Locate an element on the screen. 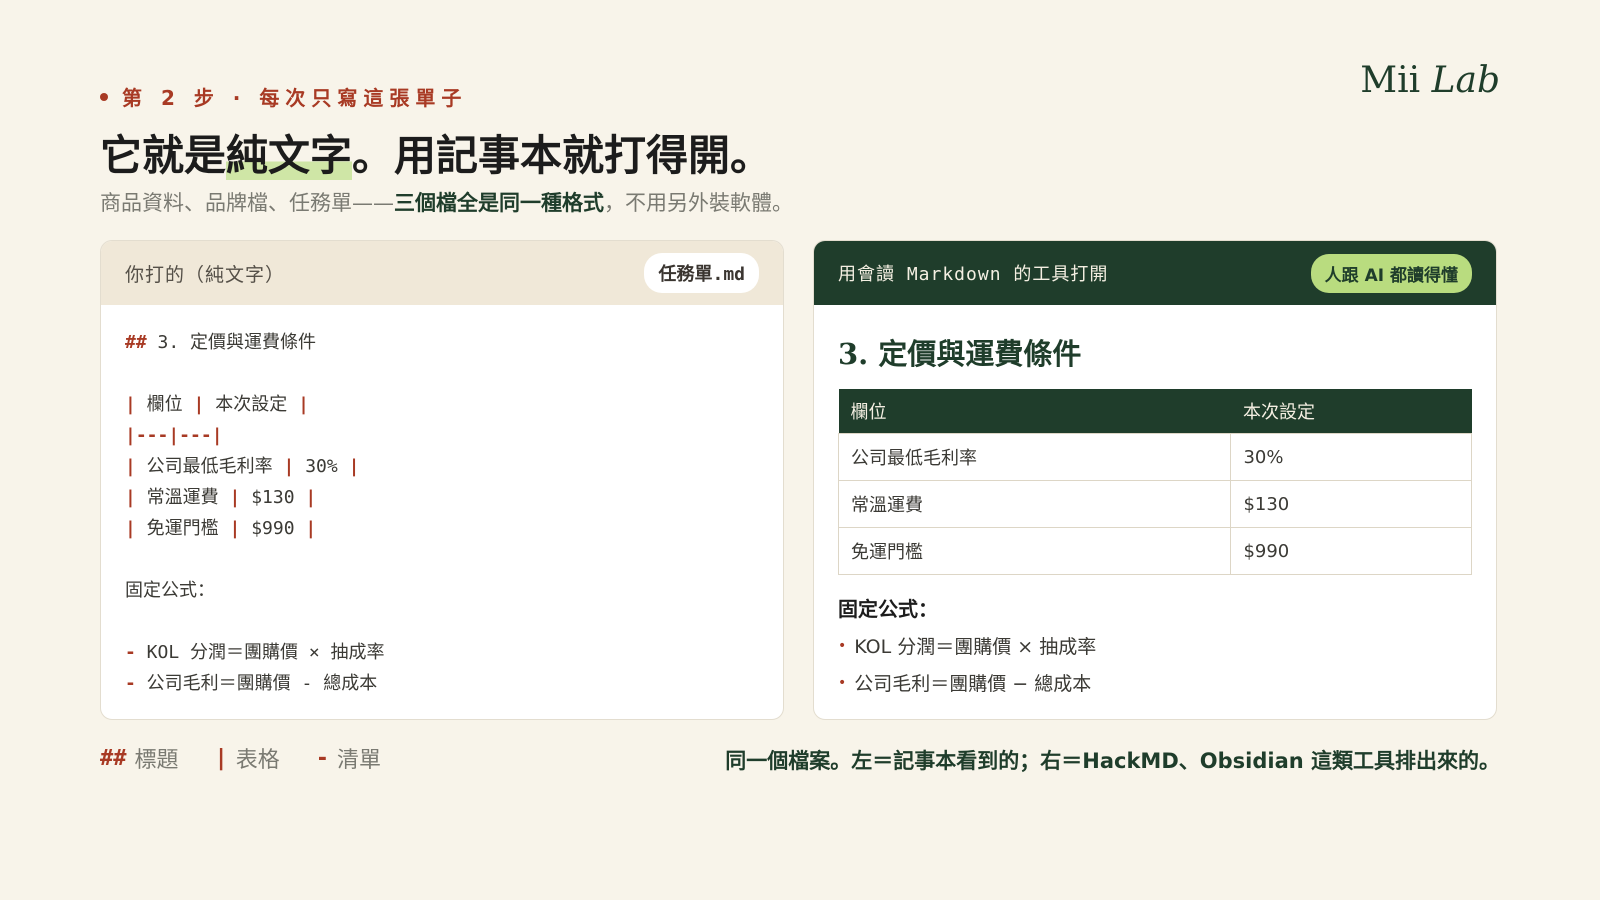  rendered-table: 欄位 本次設定 公司最低毛利率 30% 常溫運費 $130 免運門檻 $990 is located at coordinates (1154, 482).